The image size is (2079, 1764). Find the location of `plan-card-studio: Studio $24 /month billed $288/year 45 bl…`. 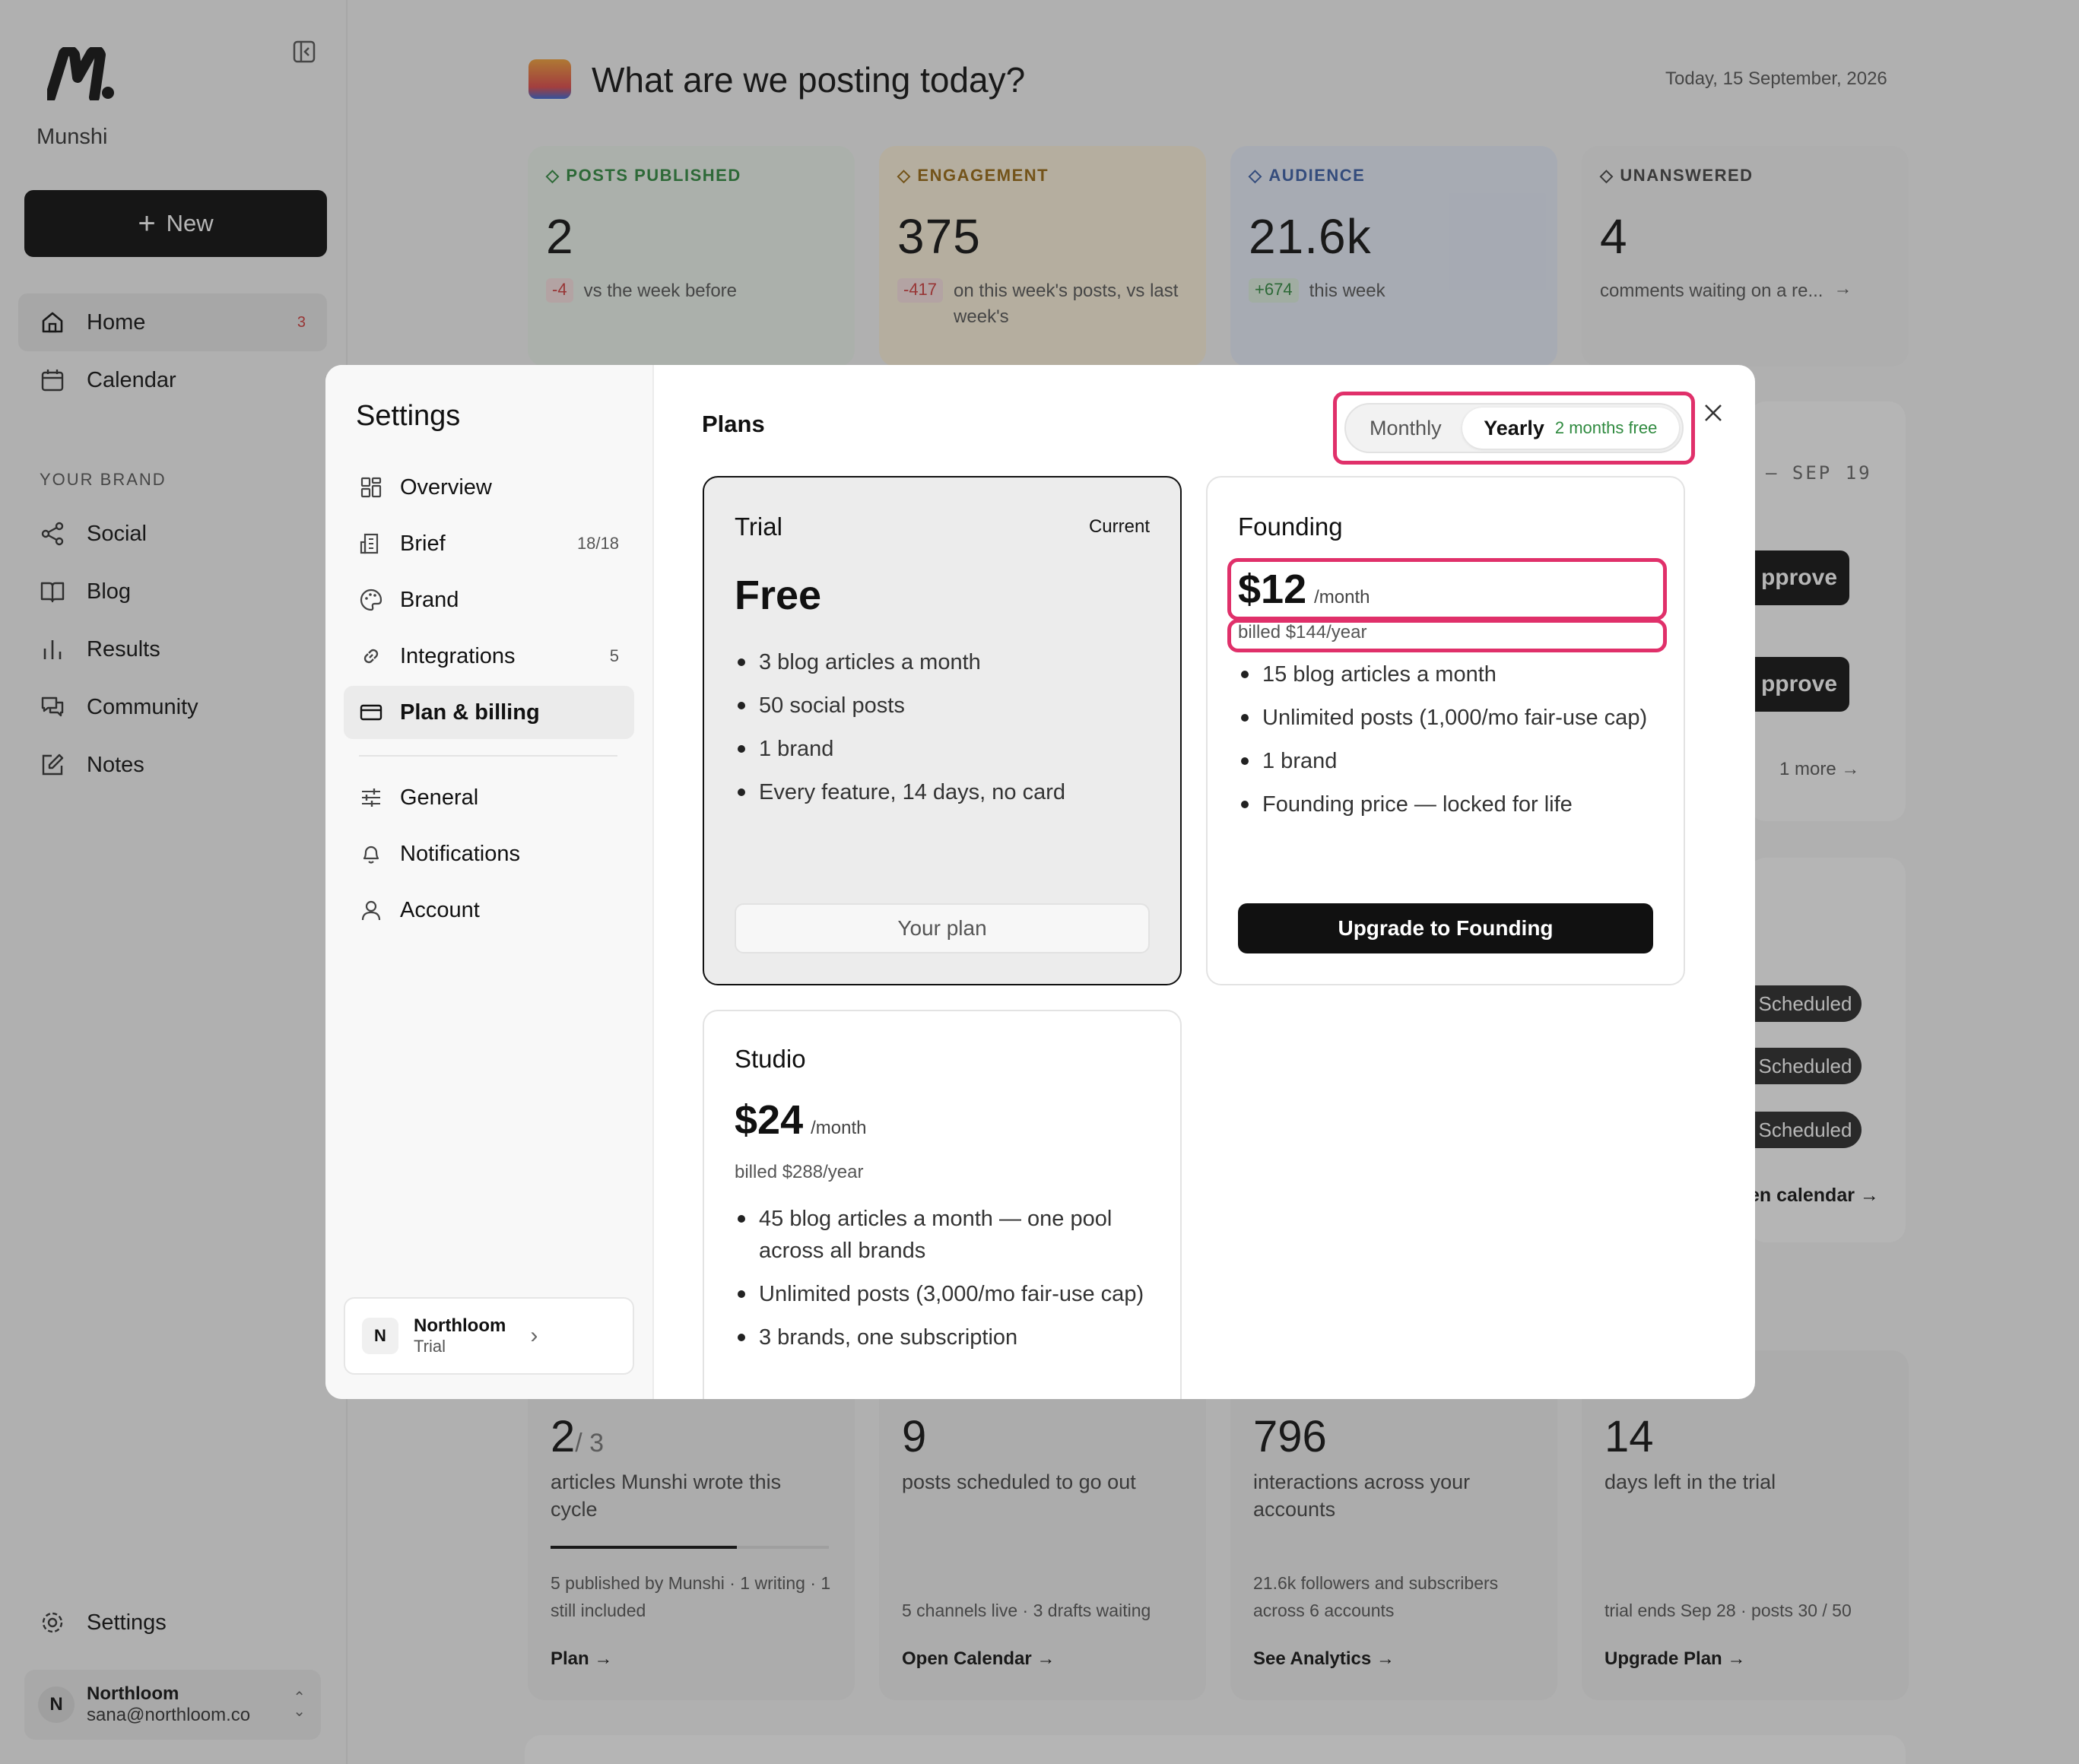

plan-card-studio: Studio $24 /month billed $288/year 45 bl… is located at coordinates (942, 1204).